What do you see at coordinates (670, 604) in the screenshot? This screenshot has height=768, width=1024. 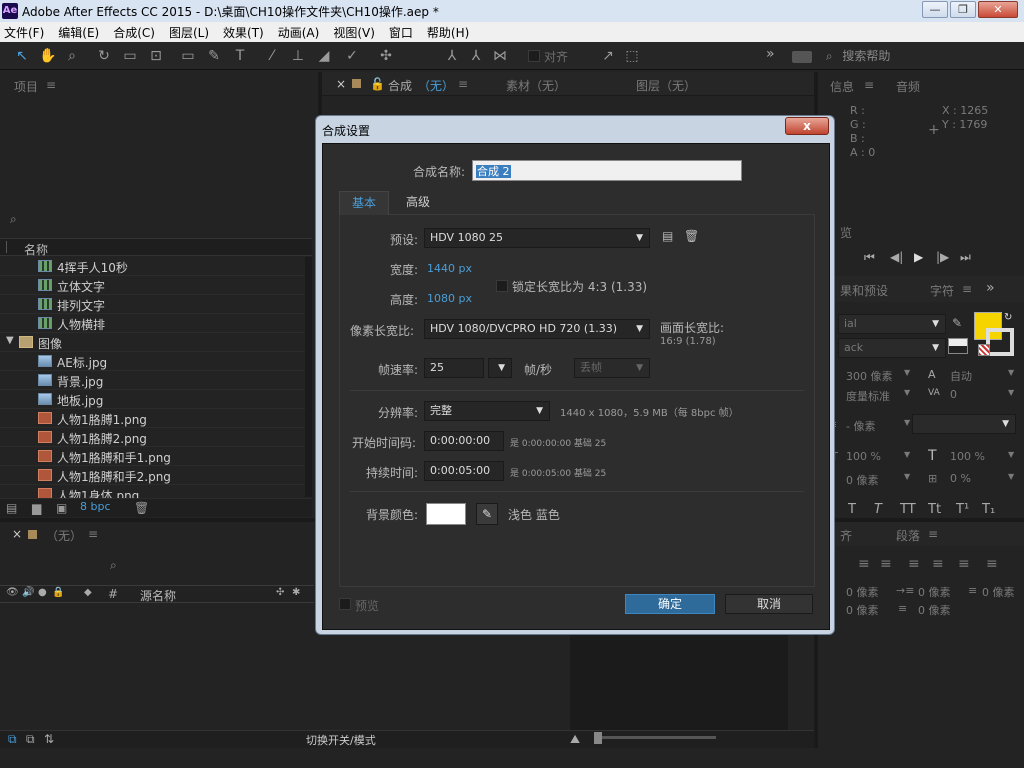 I see `ok-button: 确定` at bounding box center [670, 604].